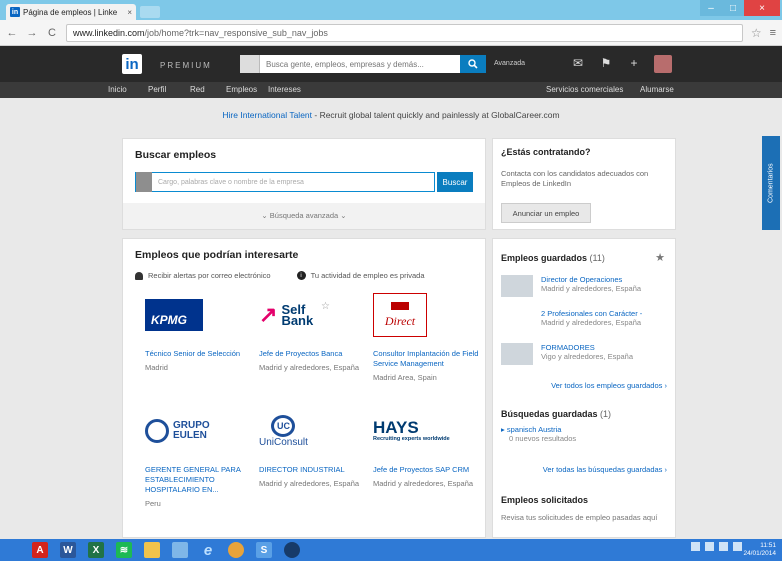  I want to click on see-all-saved-searches-link: Ver todas las búsquedas guardadas ›, so click(605, 469).